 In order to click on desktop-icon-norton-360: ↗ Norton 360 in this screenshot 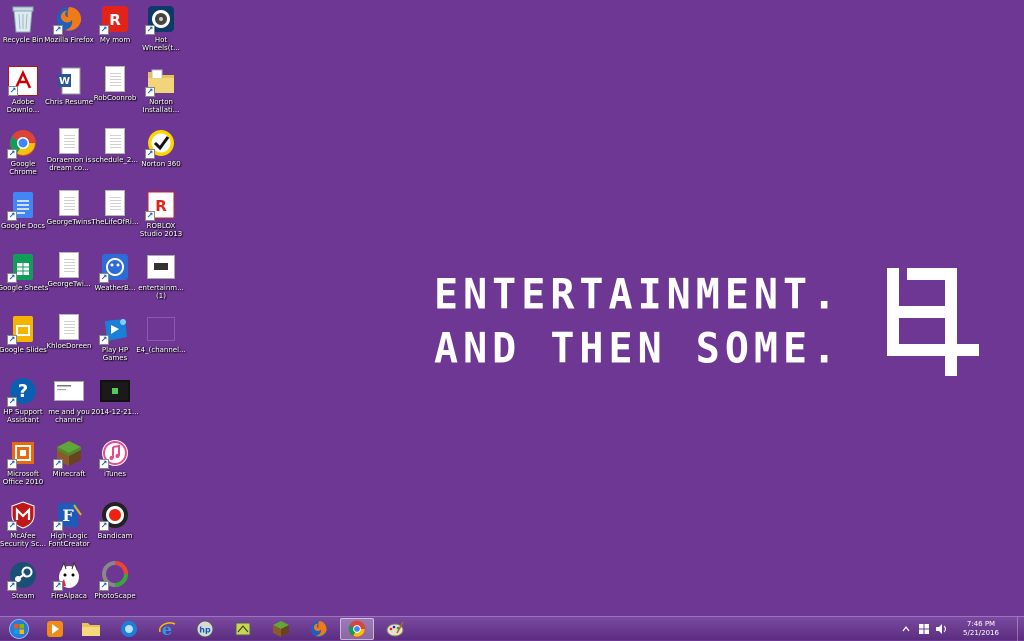, I will do `click(161, 157)`.